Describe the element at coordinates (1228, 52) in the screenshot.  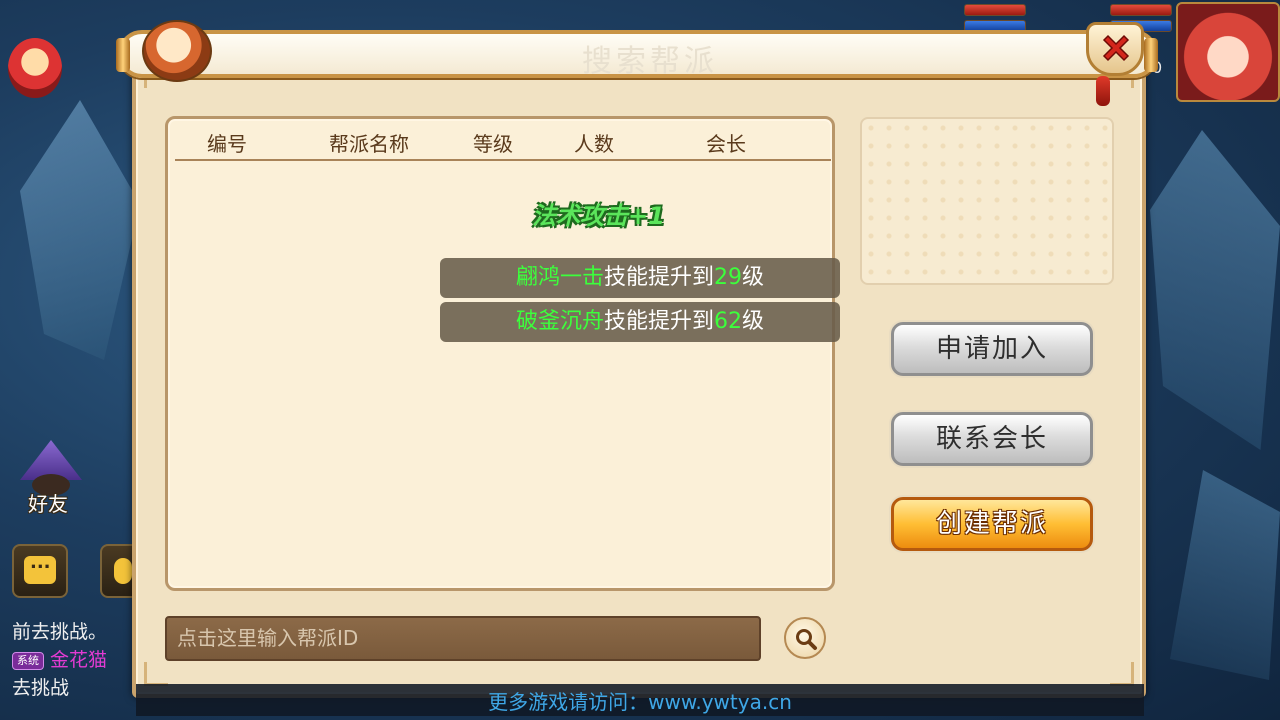
I see `player-avatar` at that location.